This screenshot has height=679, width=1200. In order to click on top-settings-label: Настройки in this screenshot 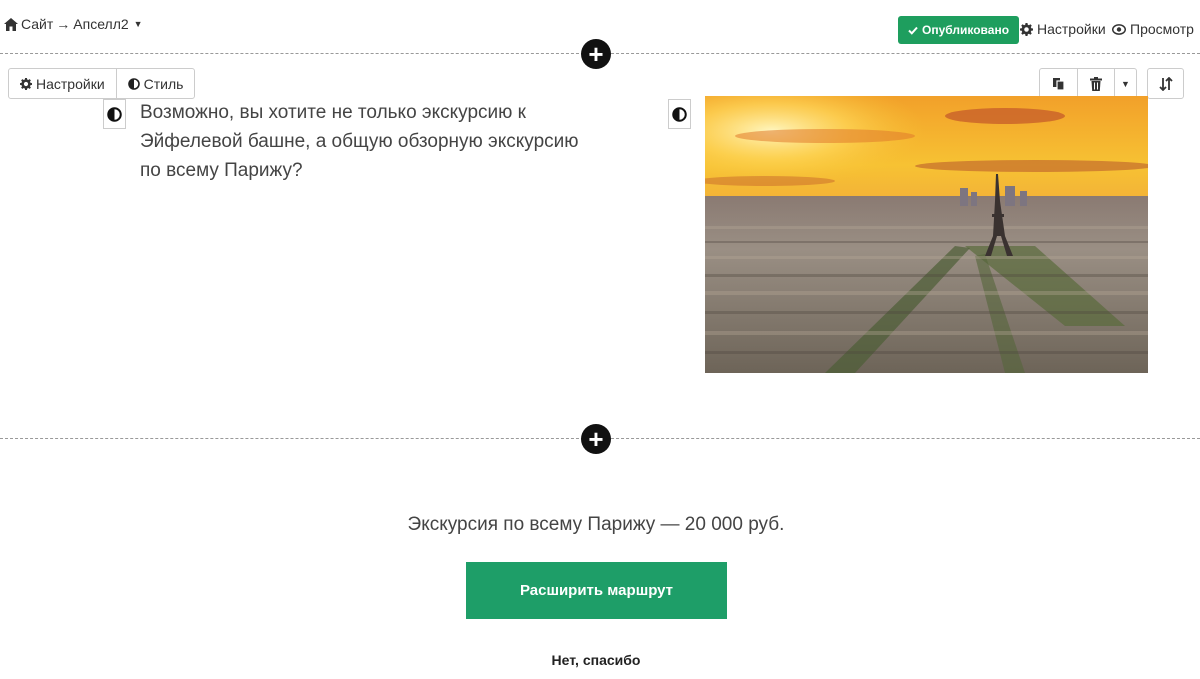, I will do `click(1071, 29)`.